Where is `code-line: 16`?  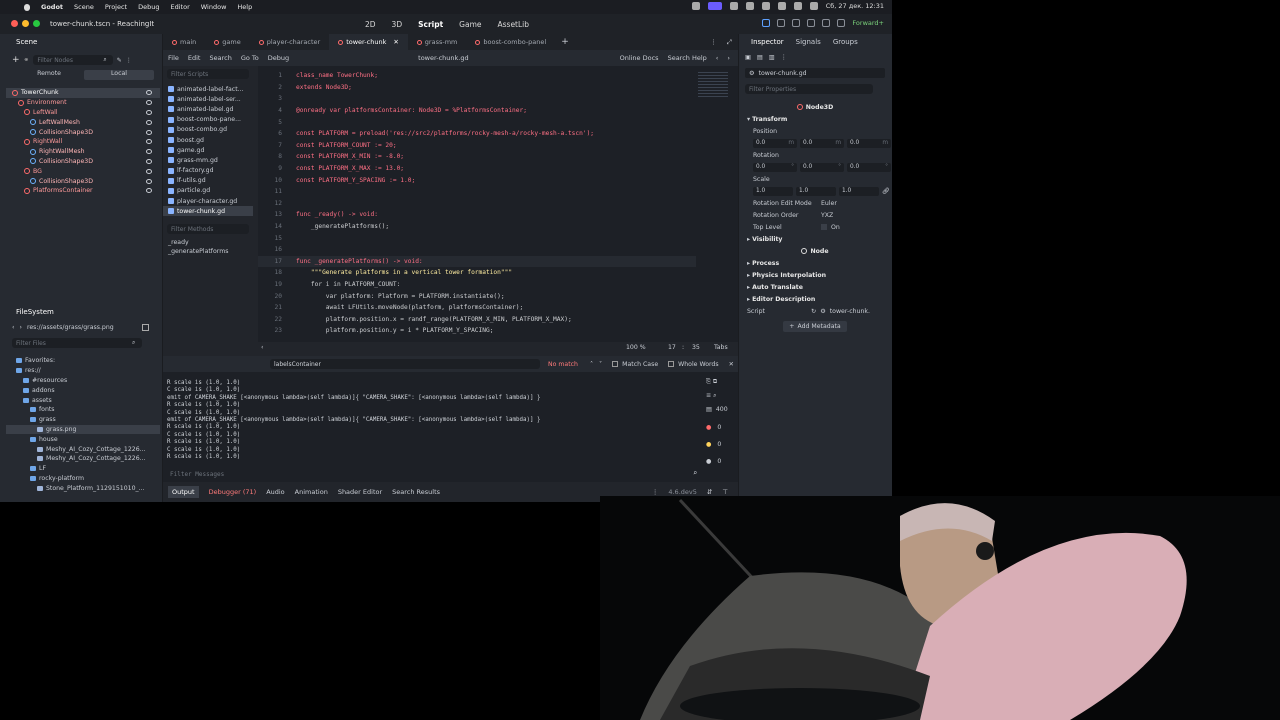
code-line: 16 is located at coordinates (477, 250).